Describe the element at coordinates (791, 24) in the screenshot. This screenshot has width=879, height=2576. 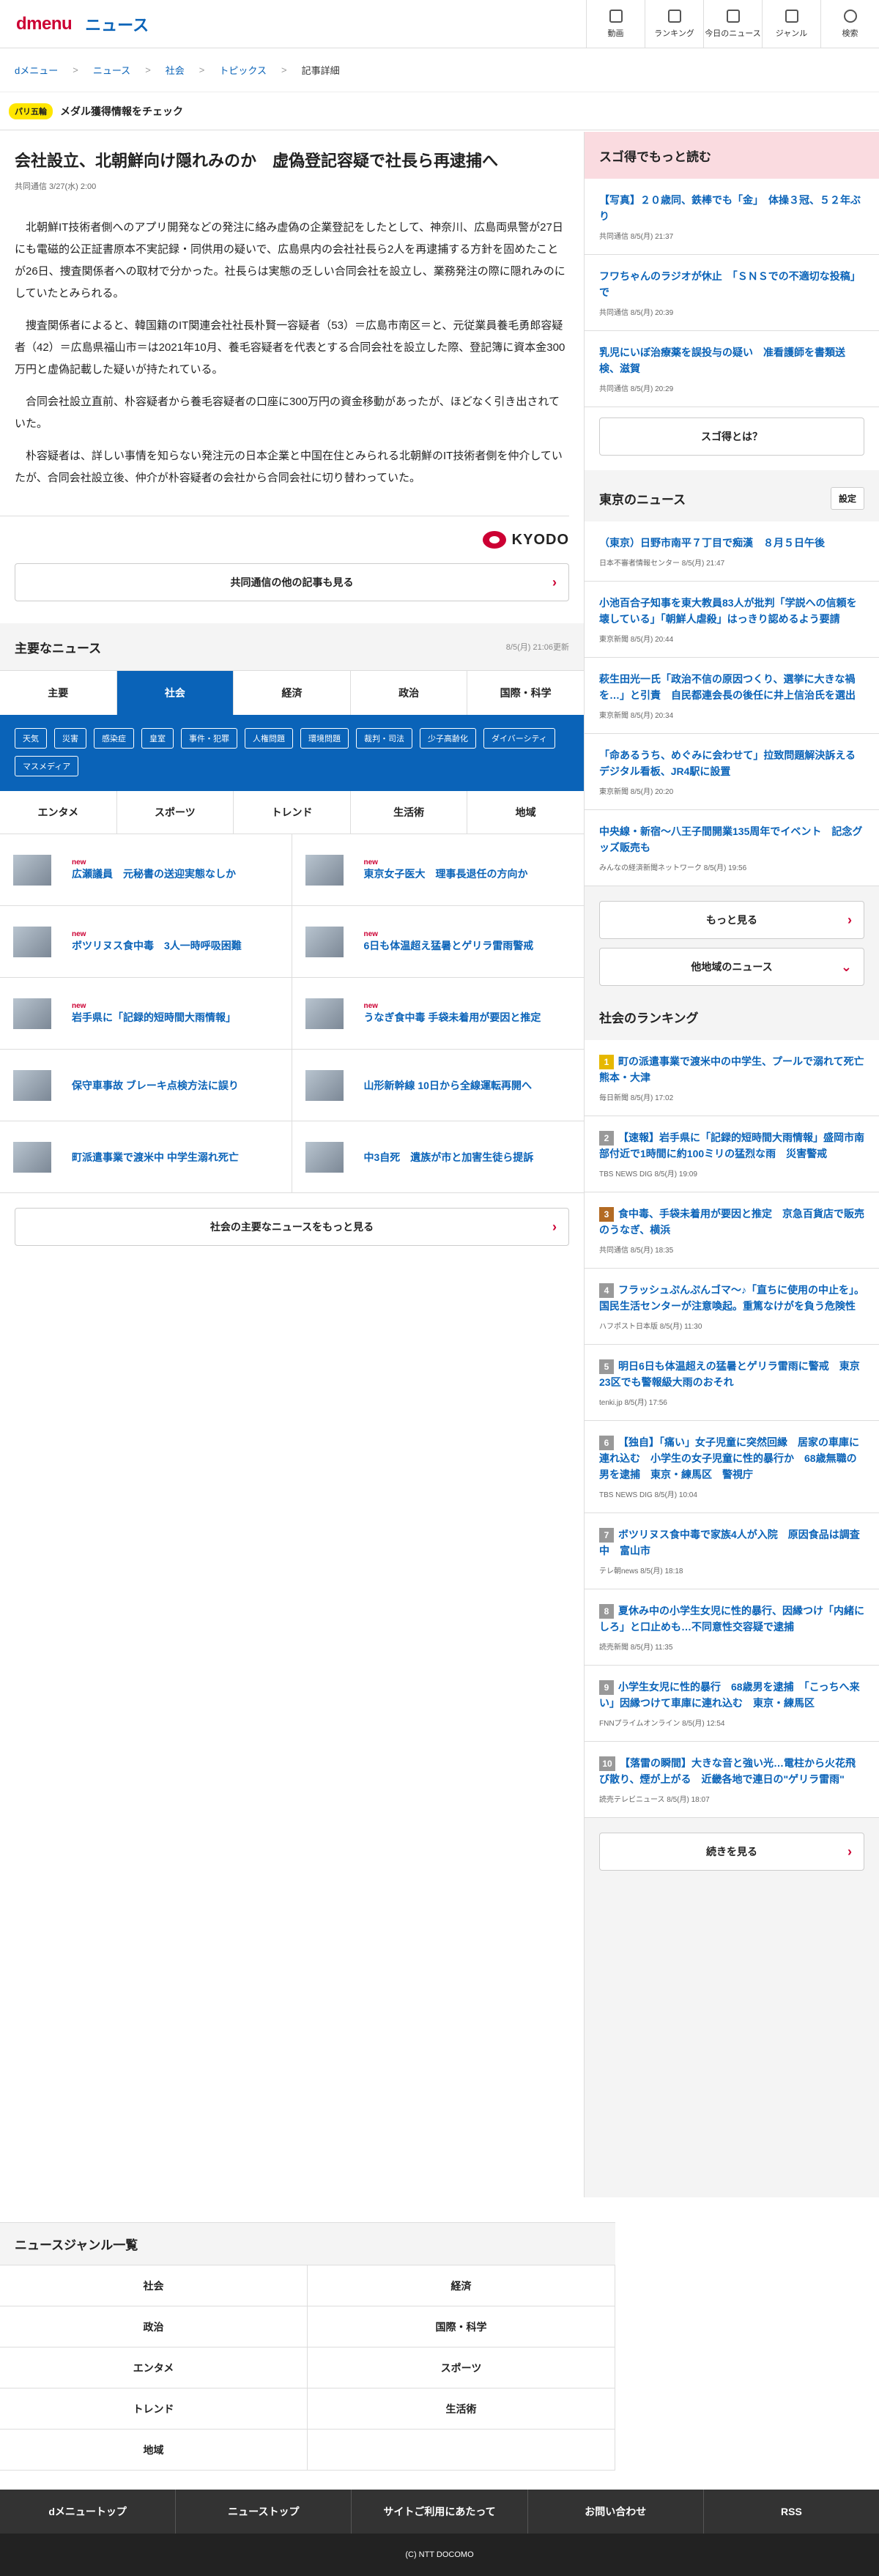
I see `nav-genre: ジャンル` at that location.